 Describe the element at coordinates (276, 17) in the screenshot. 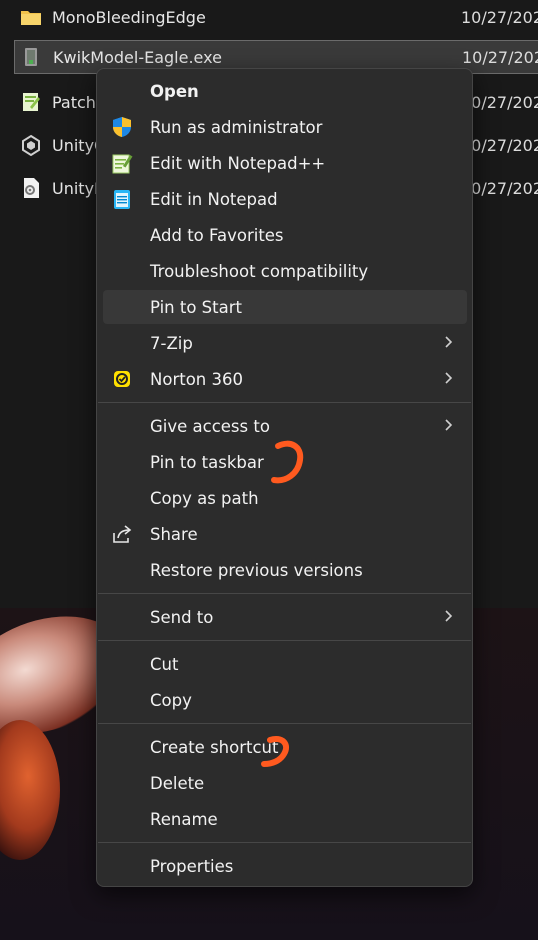

I see `file-row-monobleedingedge: MonoBleedingEdge 10/27/202` at that location.